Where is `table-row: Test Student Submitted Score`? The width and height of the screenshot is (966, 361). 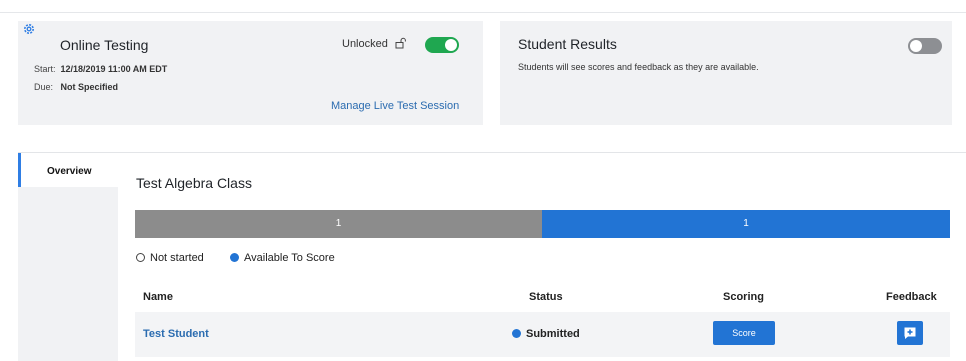
table-row: Test Student Submitted Score is located at coordinates (542, 334).